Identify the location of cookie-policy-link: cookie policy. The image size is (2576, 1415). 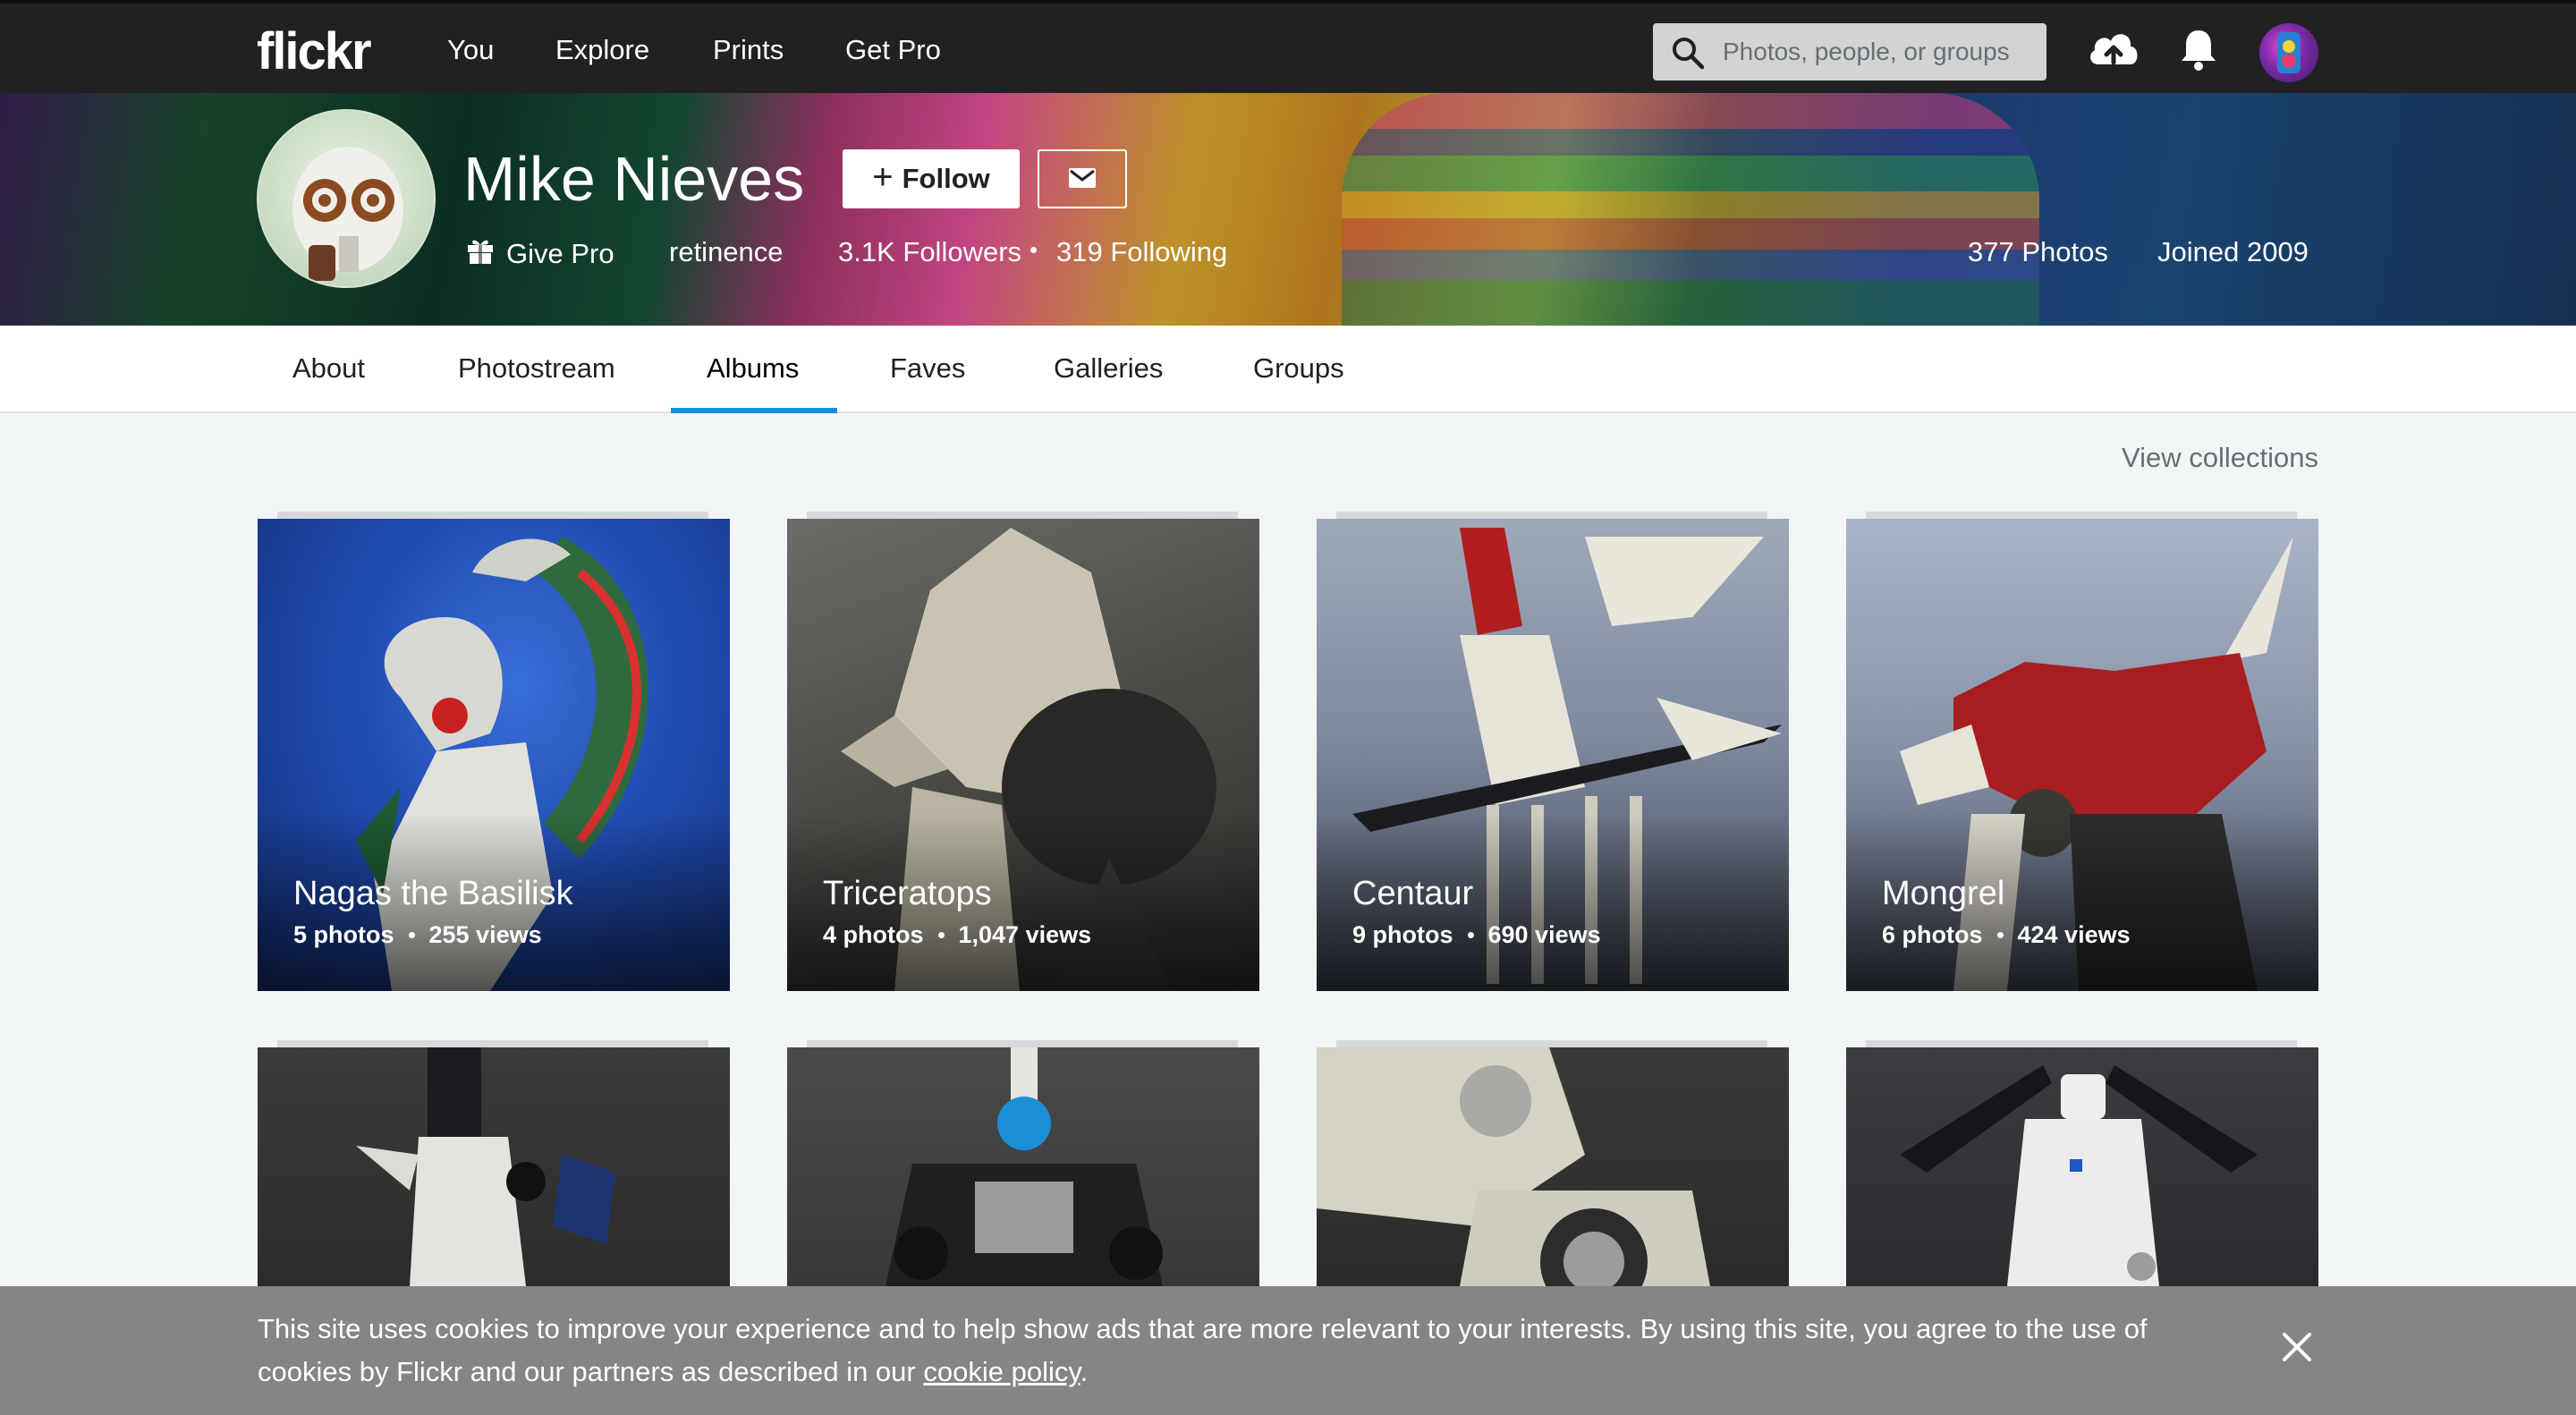
(1001, 1371).